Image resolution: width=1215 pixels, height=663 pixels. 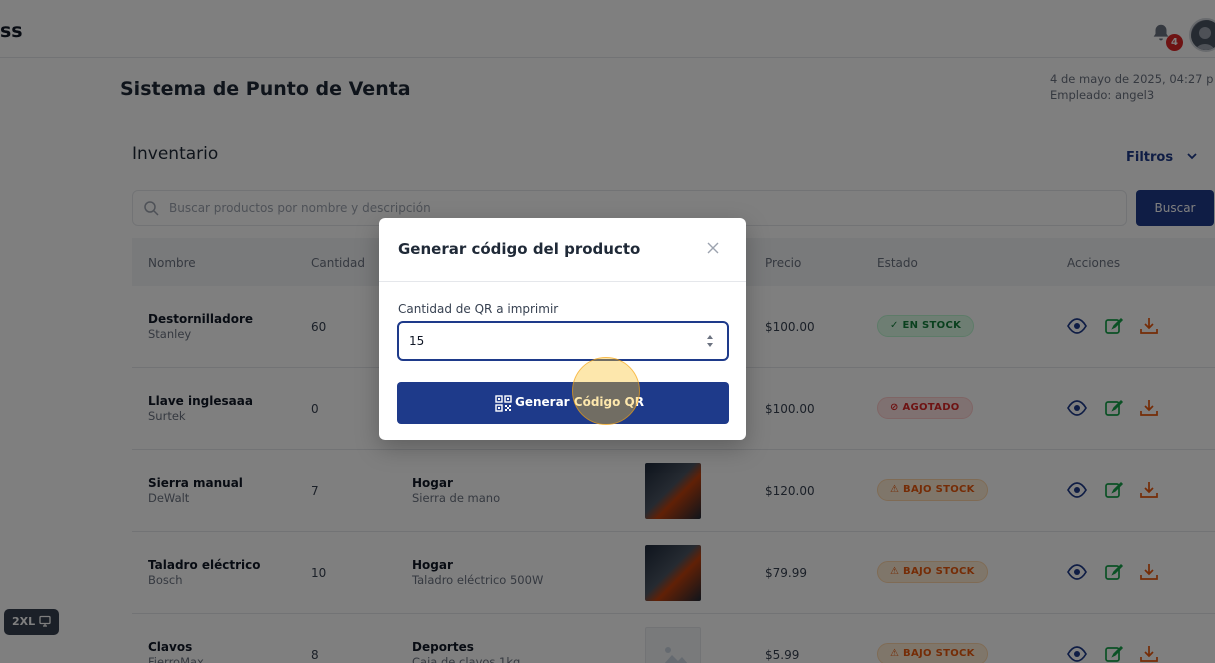 What do you see at coordinates (519, 249) in the screenshot?
I see `modal-title: Generar código del producto` at bounding box center [519, 249].